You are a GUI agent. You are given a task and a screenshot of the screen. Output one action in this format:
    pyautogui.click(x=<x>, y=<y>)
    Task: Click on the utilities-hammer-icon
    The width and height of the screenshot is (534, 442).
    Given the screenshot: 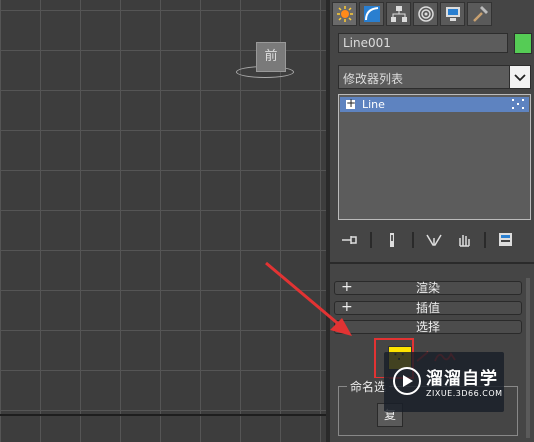 What is the action you would take?
    pyautogui.click(x=480, y=14)
    